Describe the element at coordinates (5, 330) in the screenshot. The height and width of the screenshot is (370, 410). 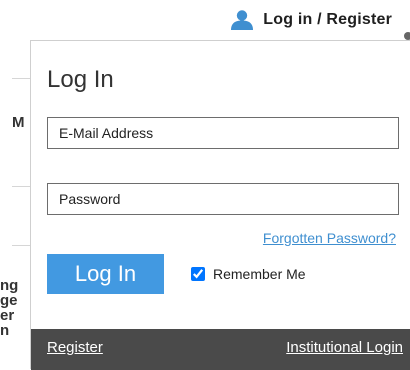
I see `background-text-fragment: n` at that location.